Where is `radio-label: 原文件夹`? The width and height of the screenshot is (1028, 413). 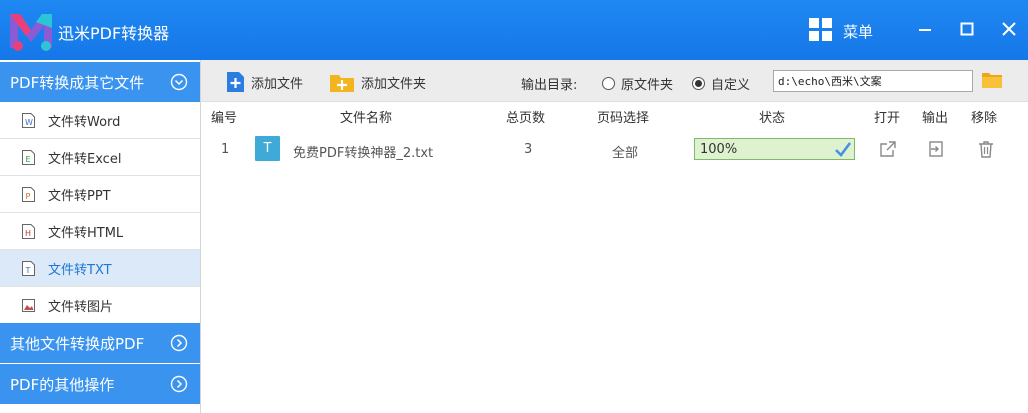 radio-label: 原文件夹 is located at coordinates (647, 85).